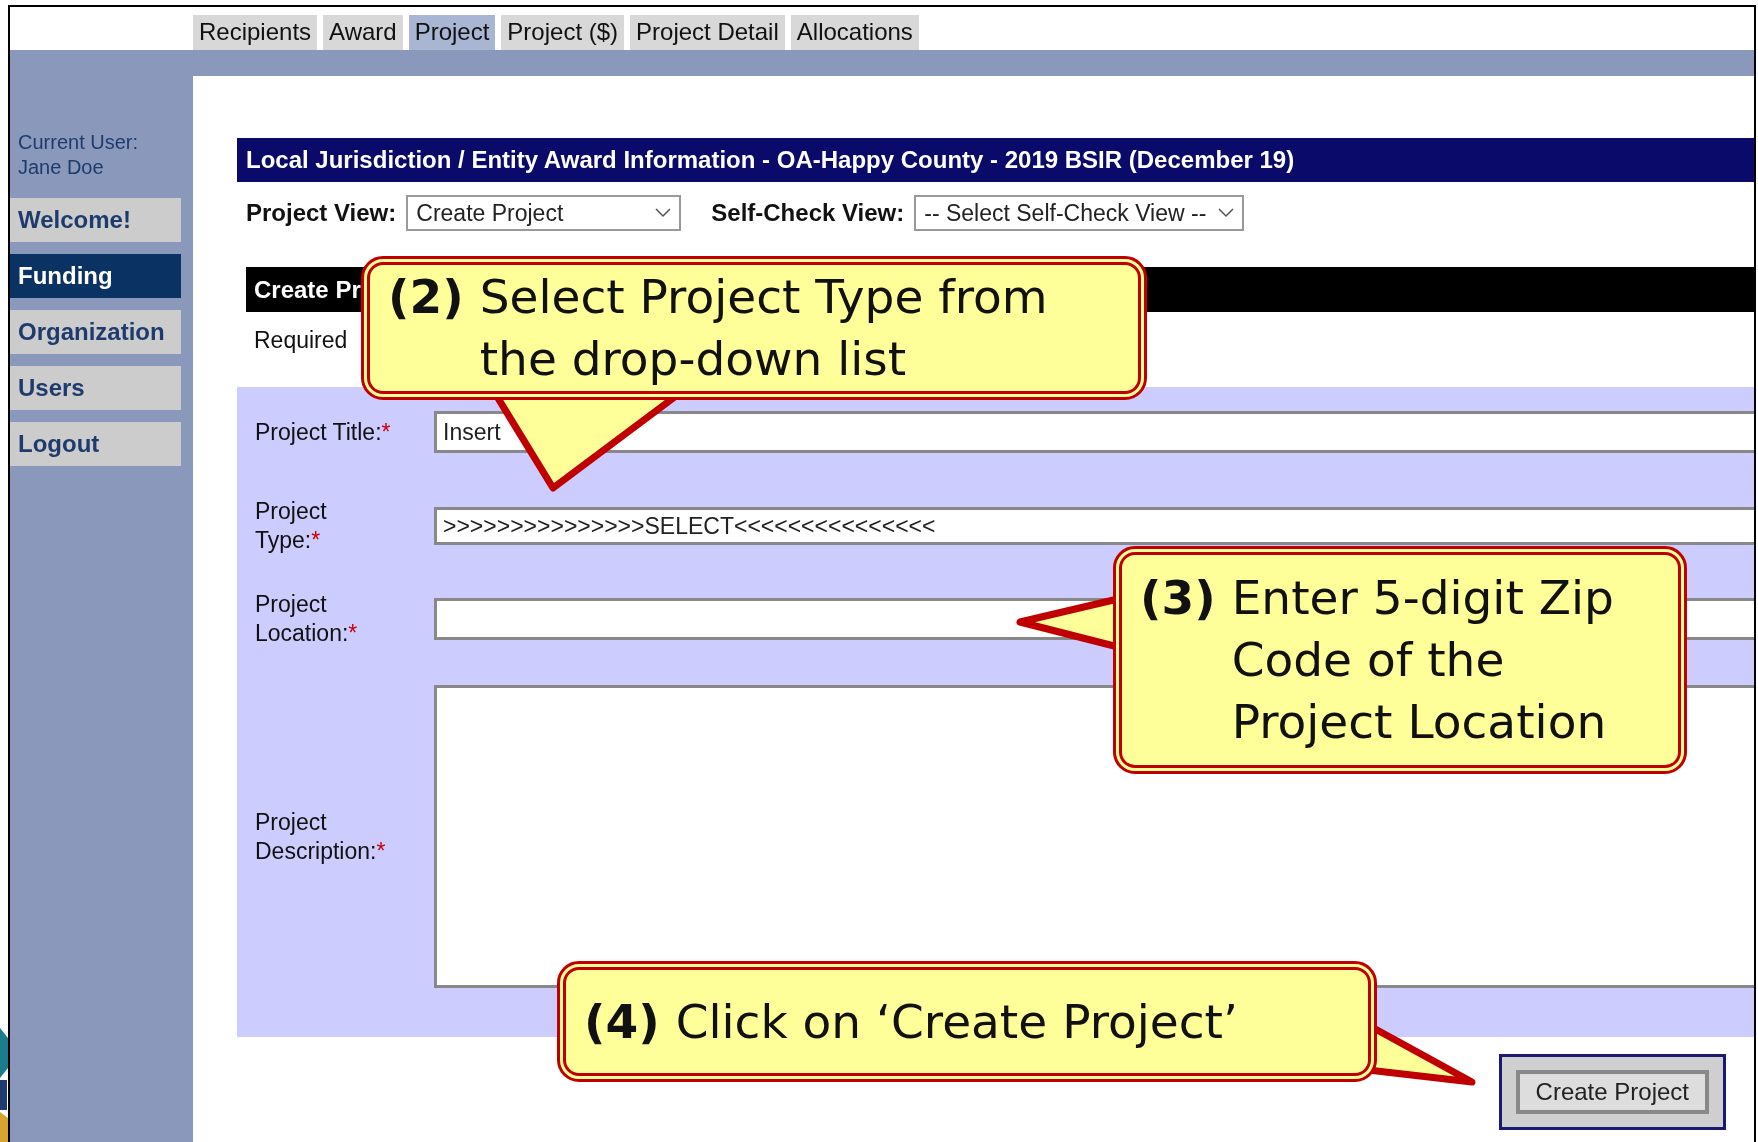 The height and width of the screenshot is (1142, 1758). What do you see at coordinates (321, 213) in the screenshot?
I see `view-label: Project View:` at bounding box center [321, 213].